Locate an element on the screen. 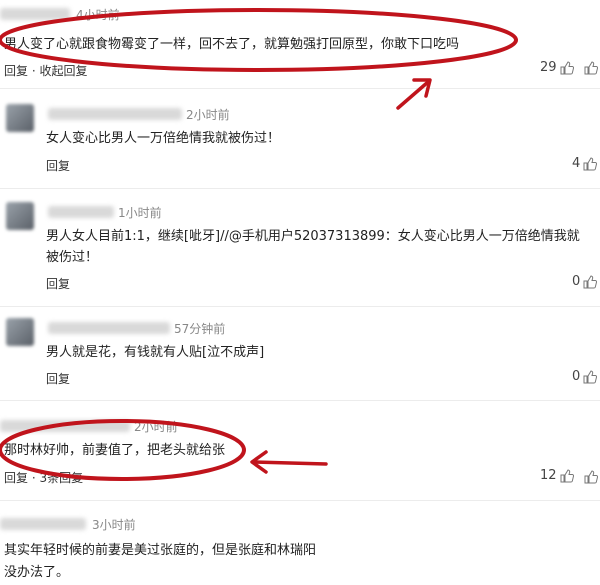 The image size is (600, 585). blur-fade is located at coordinates (460, 565).